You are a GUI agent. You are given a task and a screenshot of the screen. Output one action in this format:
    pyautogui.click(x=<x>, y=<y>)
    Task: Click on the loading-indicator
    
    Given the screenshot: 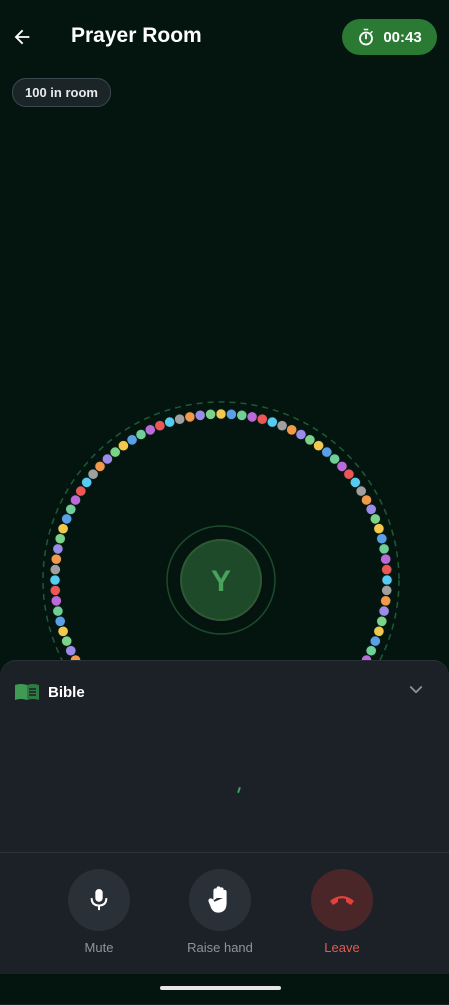 What is the action you would take?
    pyautogui.click(x=239, y=790)
    